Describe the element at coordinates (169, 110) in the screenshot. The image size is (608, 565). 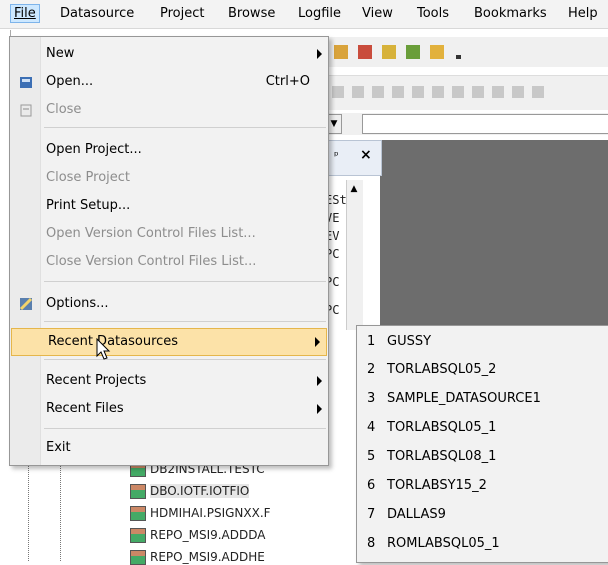
I see `menu-item-close: Close` at that location.